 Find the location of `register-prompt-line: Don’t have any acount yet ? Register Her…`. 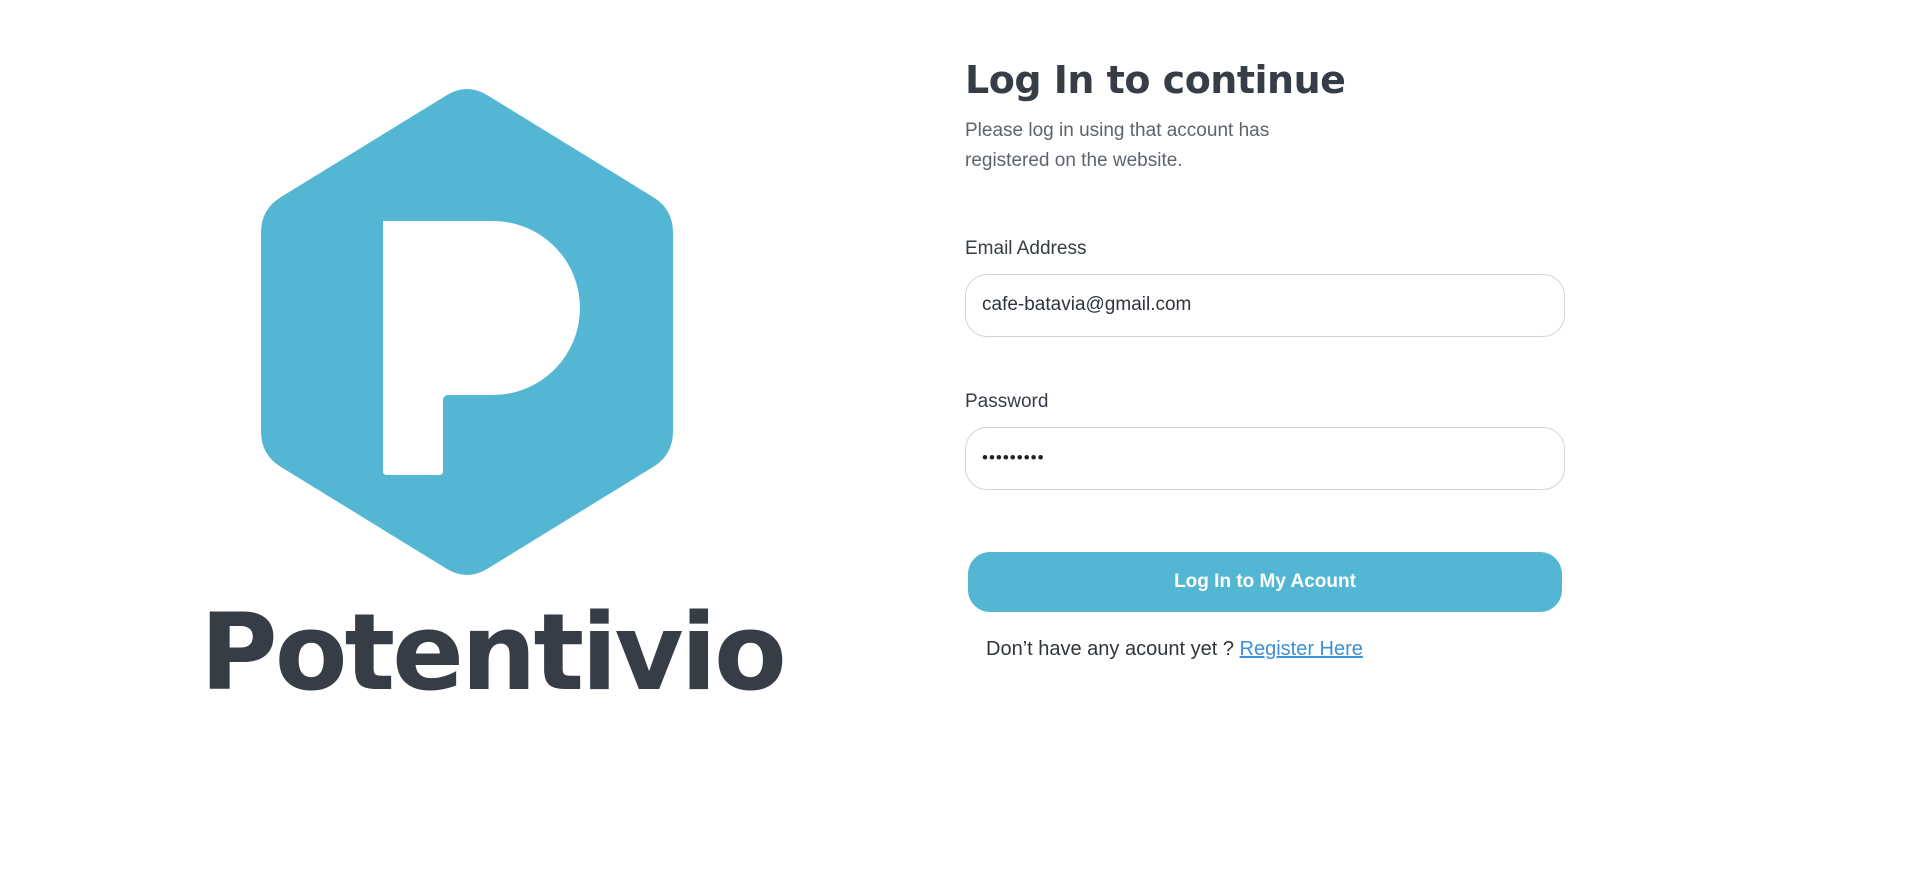

register-prompt-line: Don’t have any acount yet ? Register Her… is located at coordinates (1275, 649).